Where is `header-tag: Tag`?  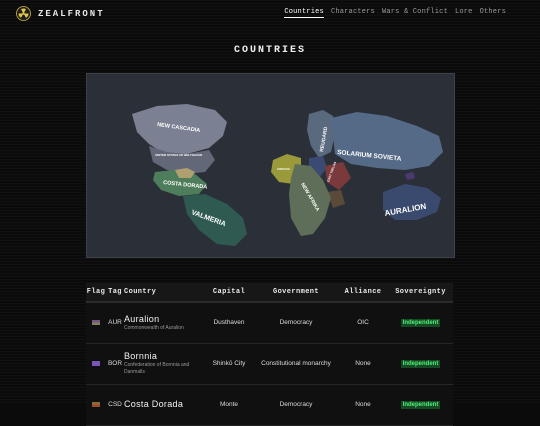 header-tag: Tag is located at coordinates (115, 293).